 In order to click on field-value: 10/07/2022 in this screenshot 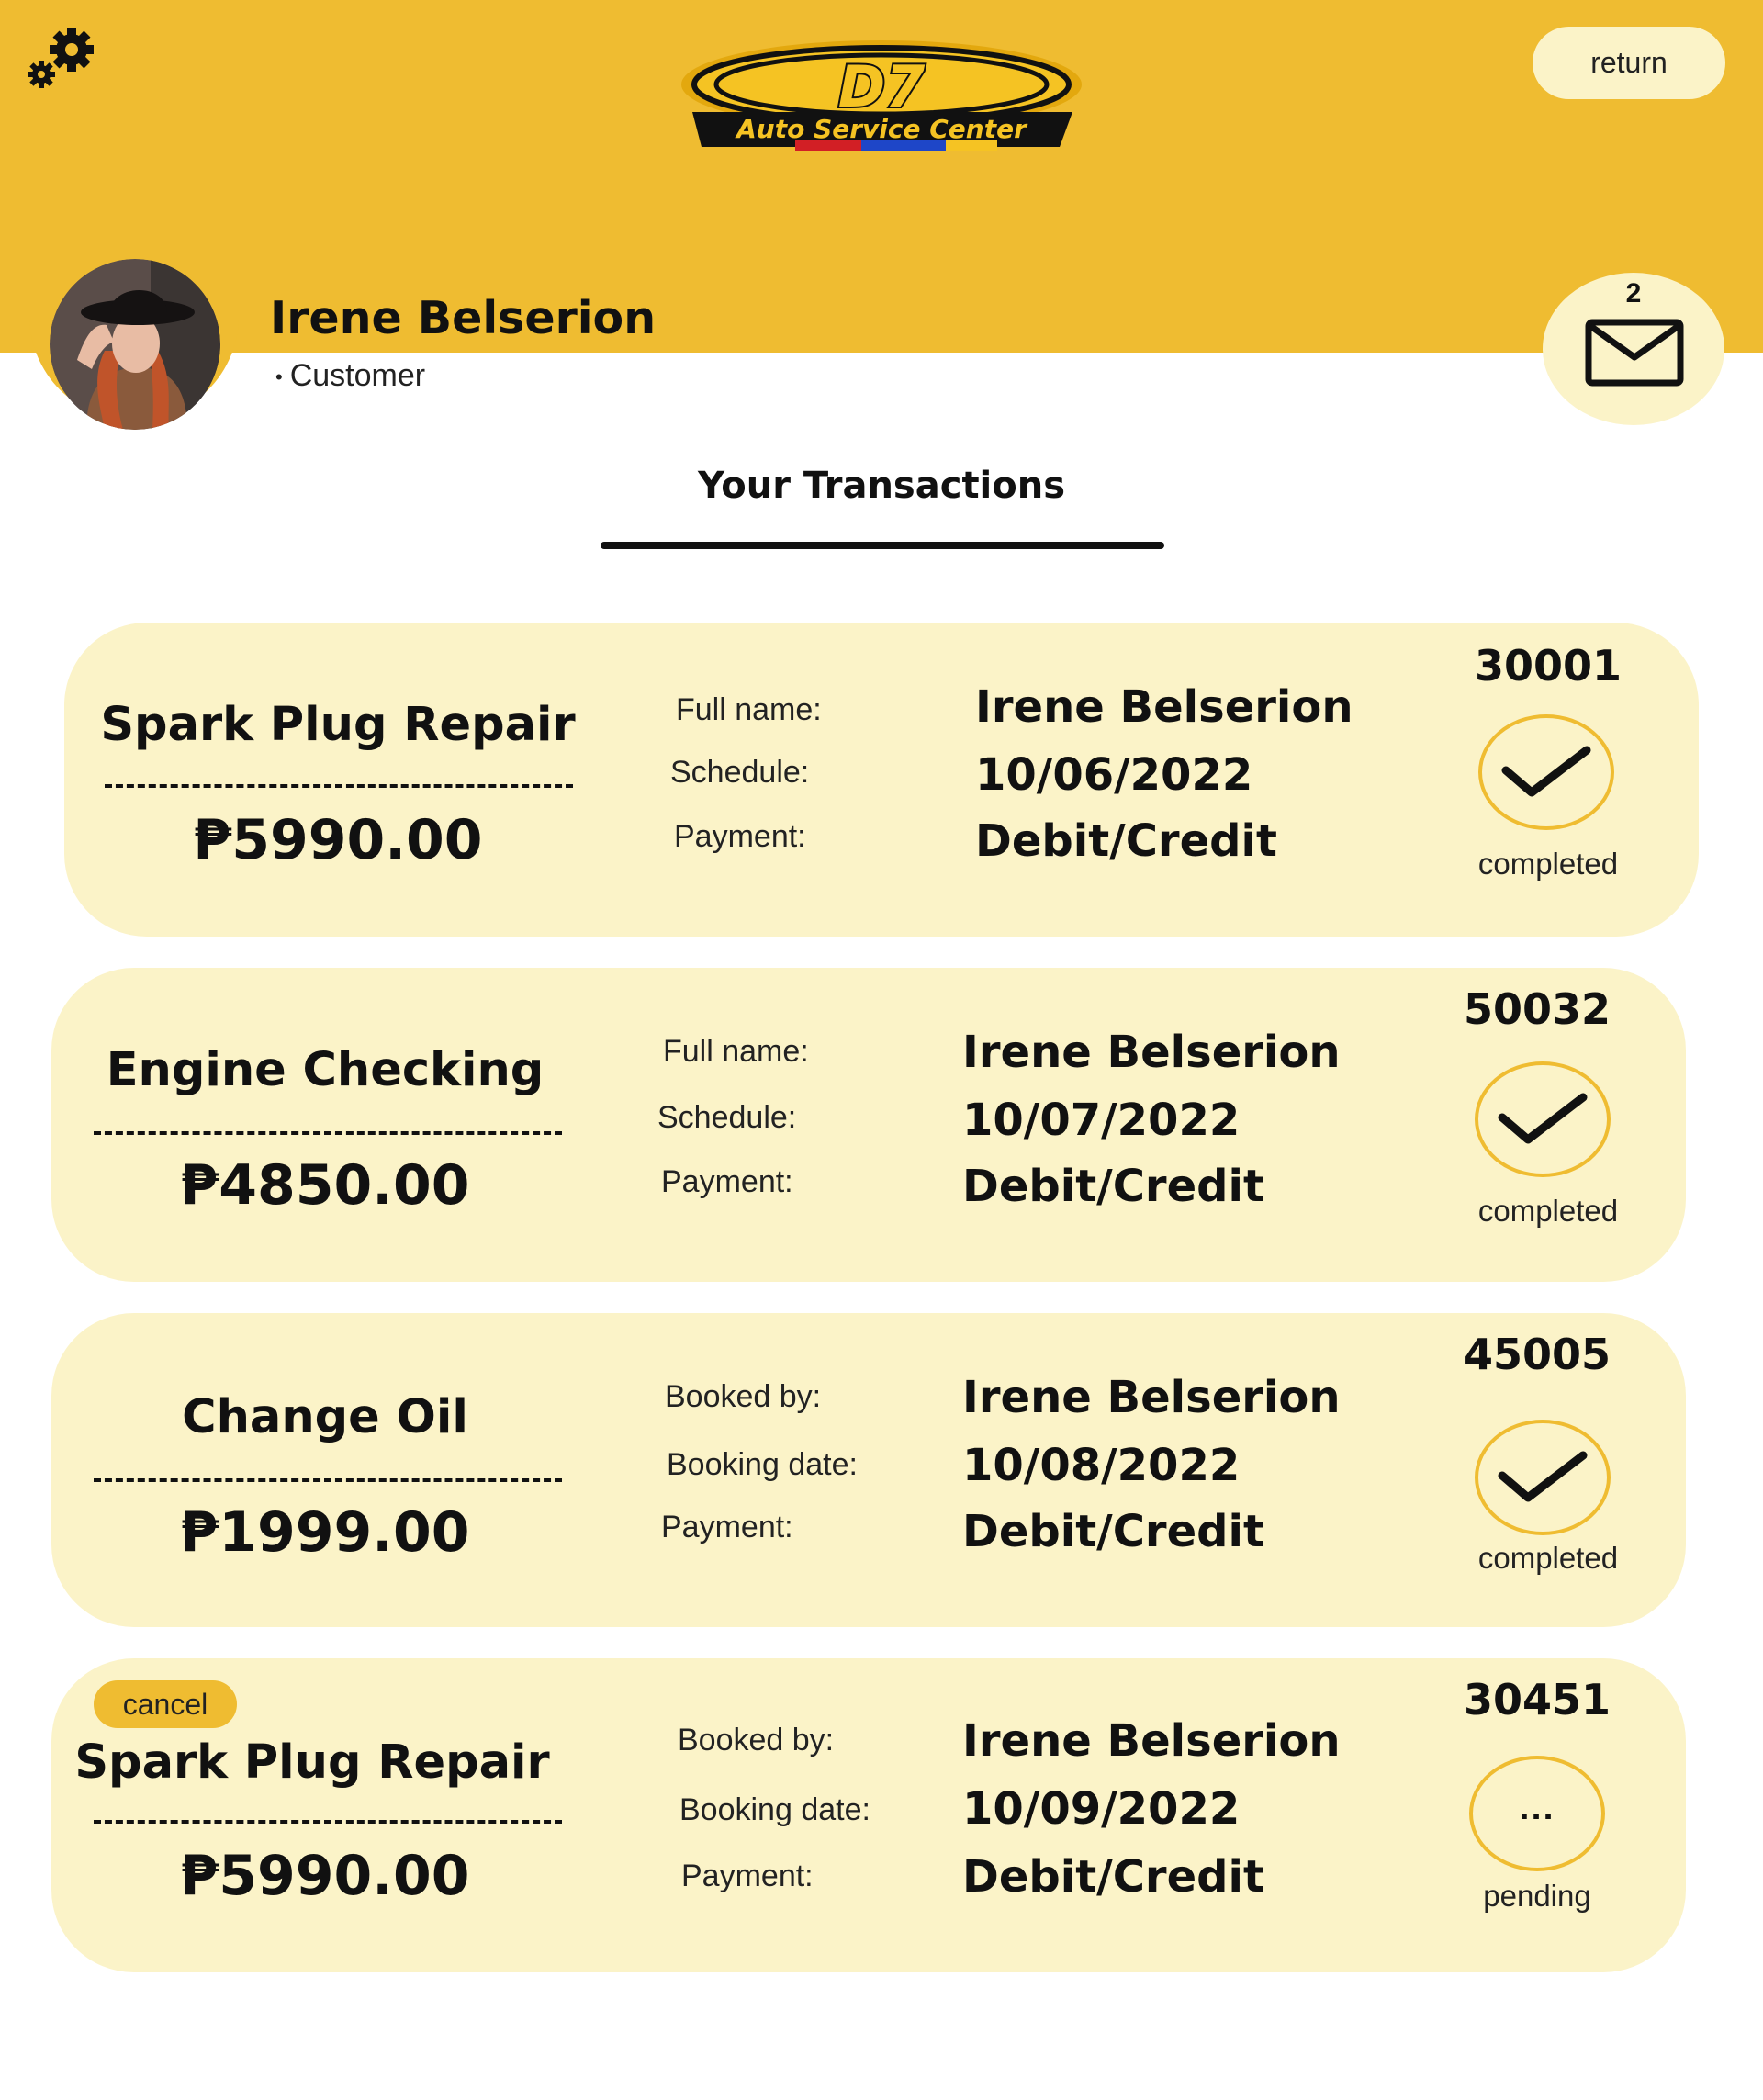, I will do `click(1101, 1120)`.